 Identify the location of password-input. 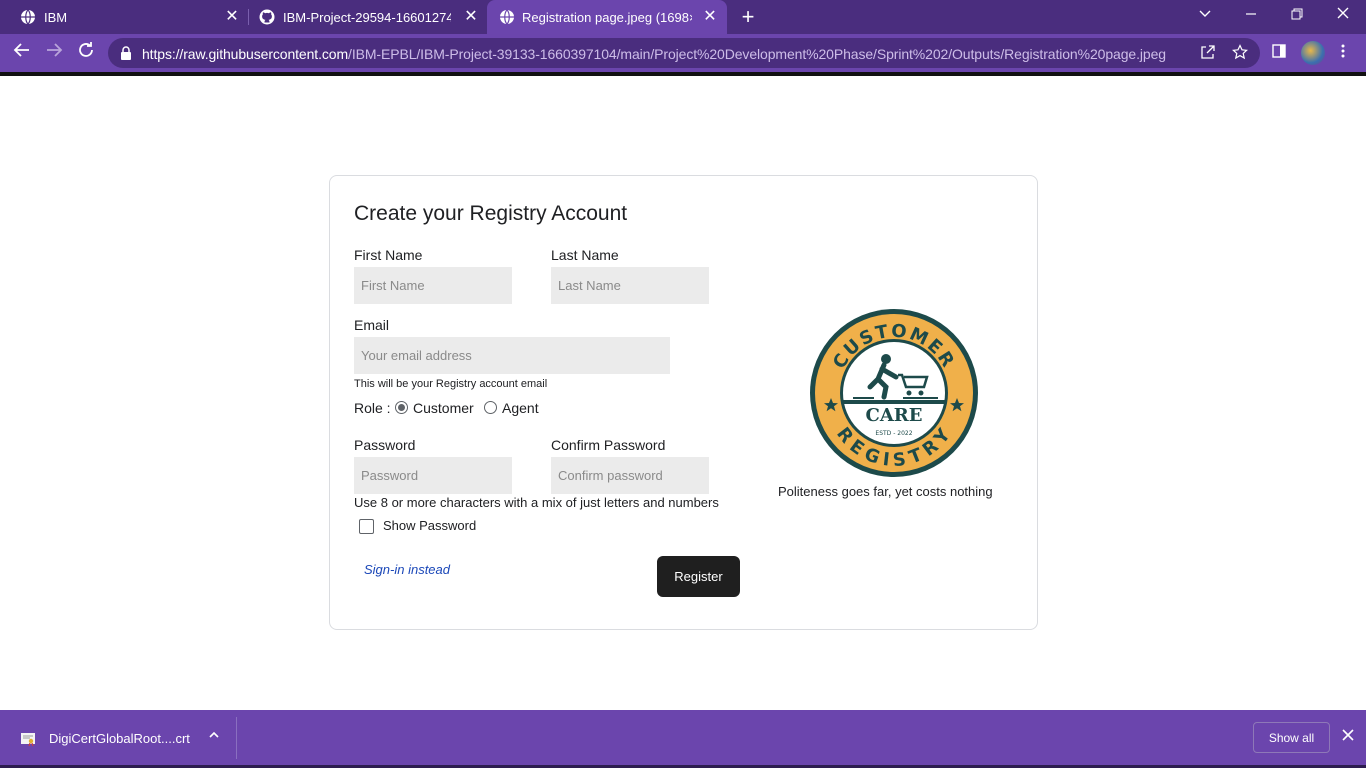
(433, 475).